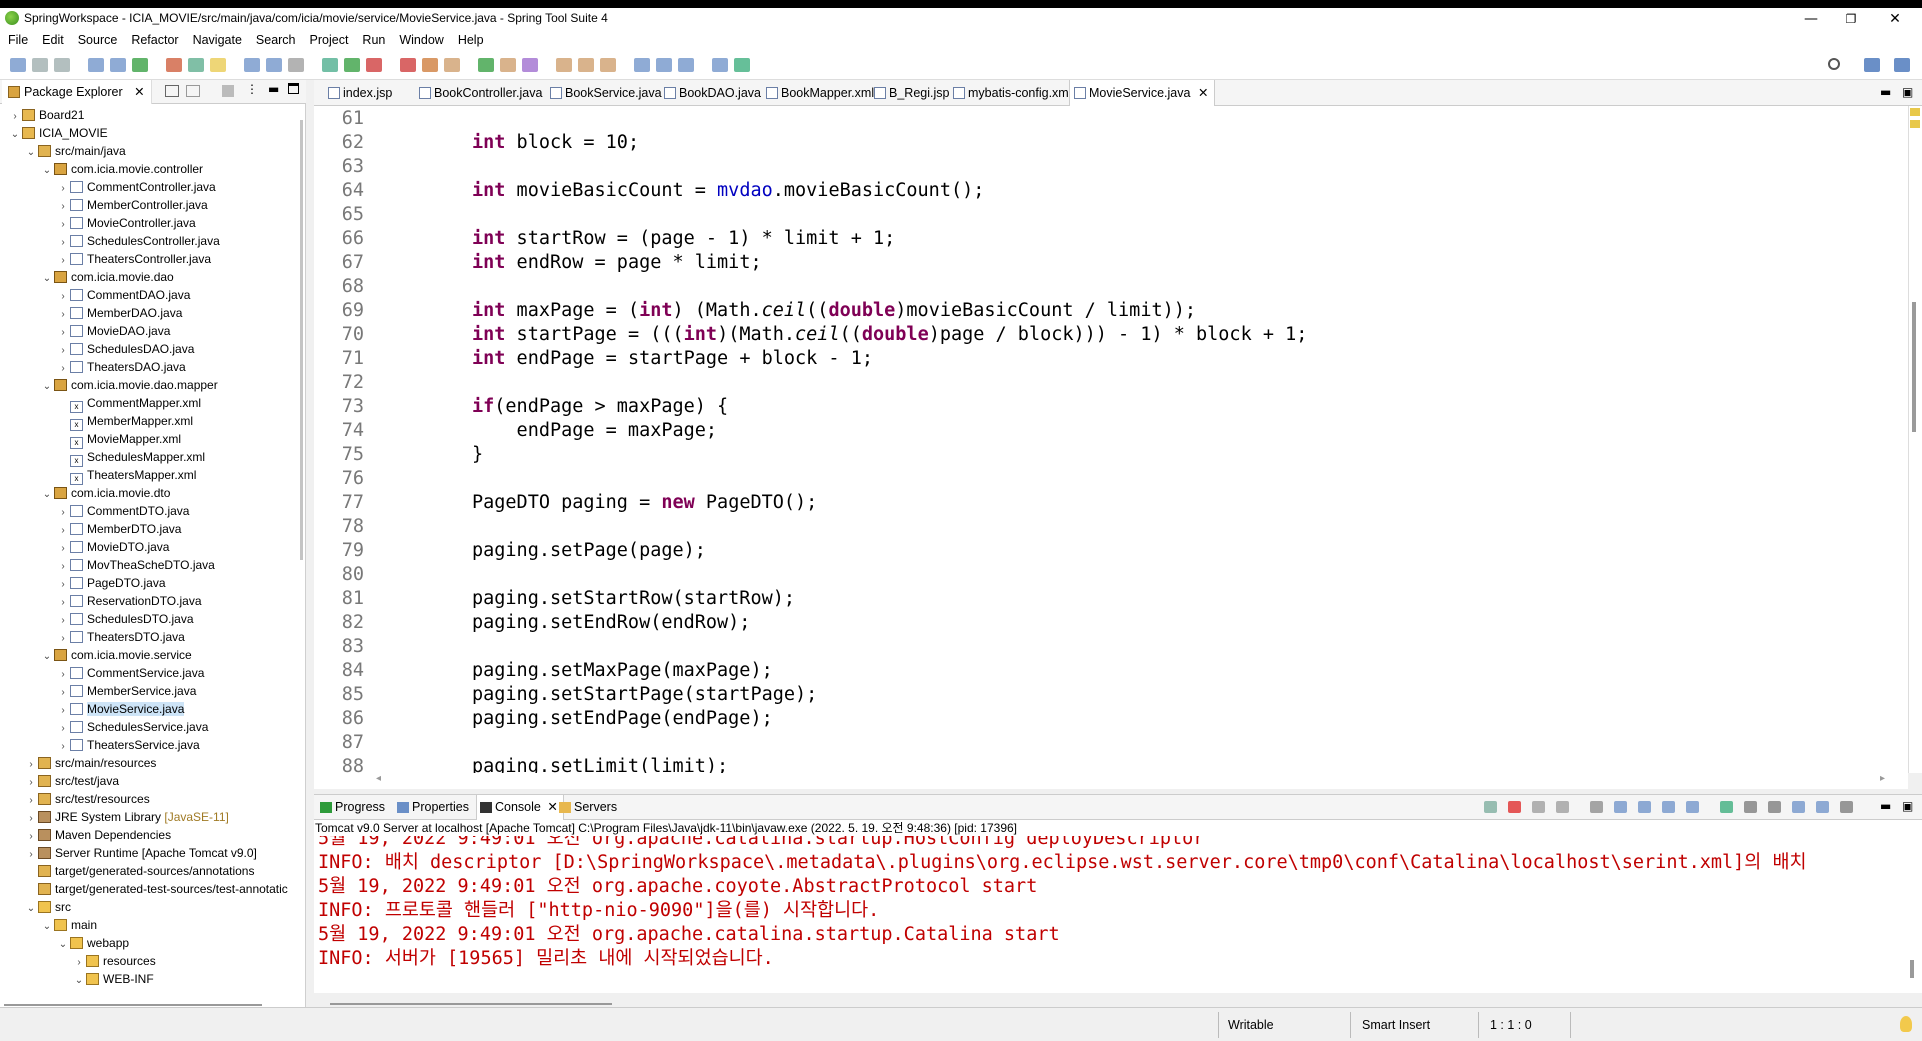 This screenshot has width=1922, height=1041. I want to click on menu-project: Project, so click(328, 40).